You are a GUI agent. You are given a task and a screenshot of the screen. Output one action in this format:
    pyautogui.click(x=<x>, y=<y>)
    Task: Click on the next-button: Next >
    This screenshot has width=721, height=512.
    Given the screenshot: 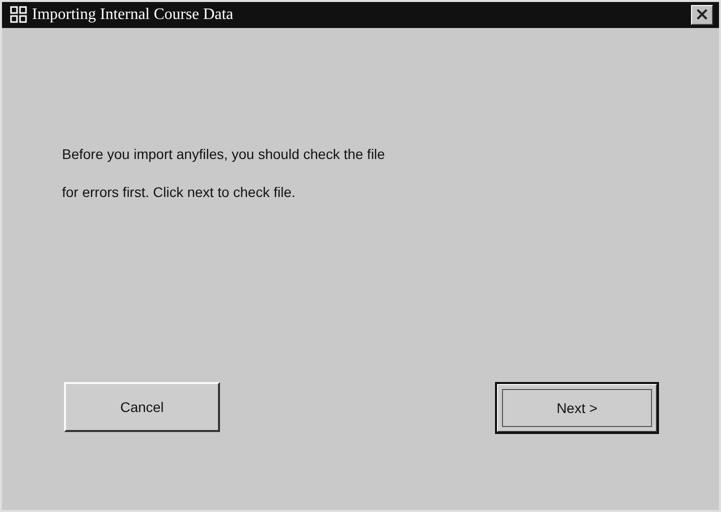 What is the action you would take?
    pyautogui.click(x=577, y=408)
    